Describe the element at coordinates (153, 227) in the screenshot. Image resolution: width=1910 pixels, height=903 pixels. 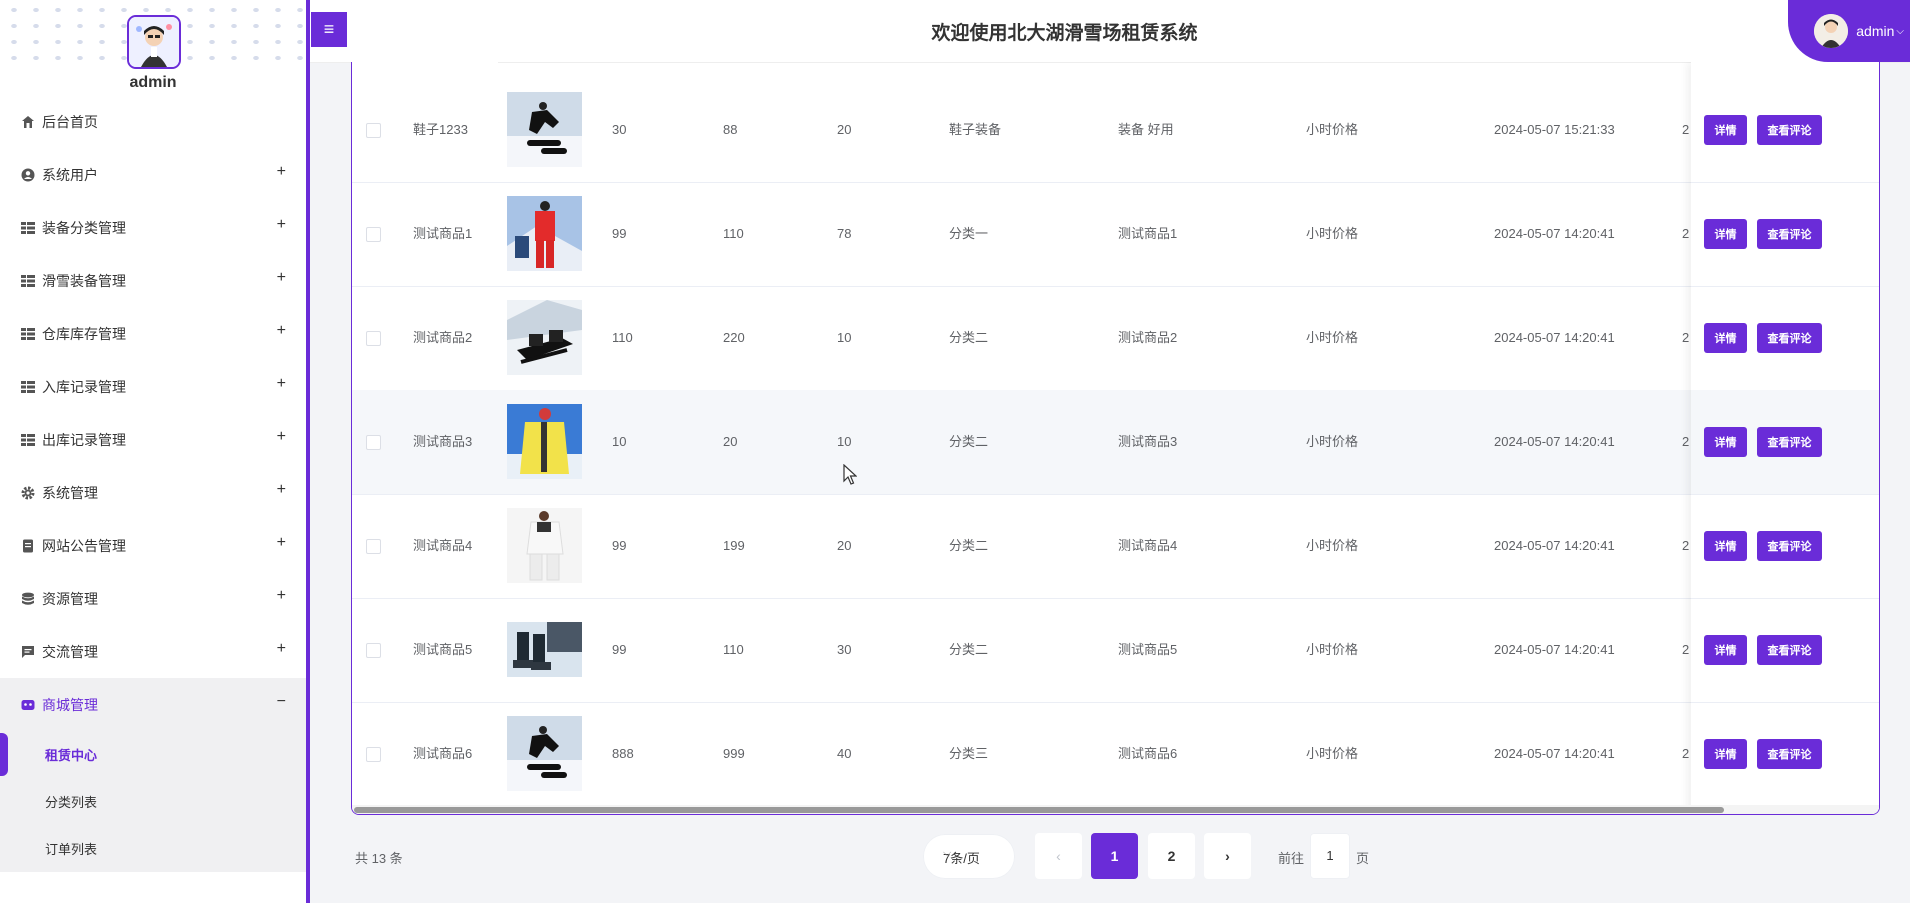
I see `menu-item-equipment-category: 装备分类管理 +` at that location.